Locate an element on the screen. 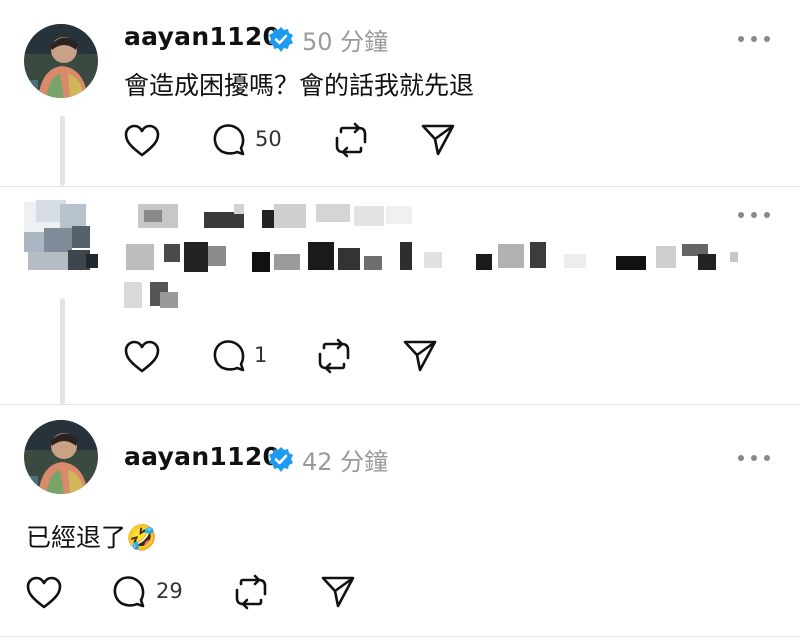  reply-count: 29 is located at coordinates (169, 591).